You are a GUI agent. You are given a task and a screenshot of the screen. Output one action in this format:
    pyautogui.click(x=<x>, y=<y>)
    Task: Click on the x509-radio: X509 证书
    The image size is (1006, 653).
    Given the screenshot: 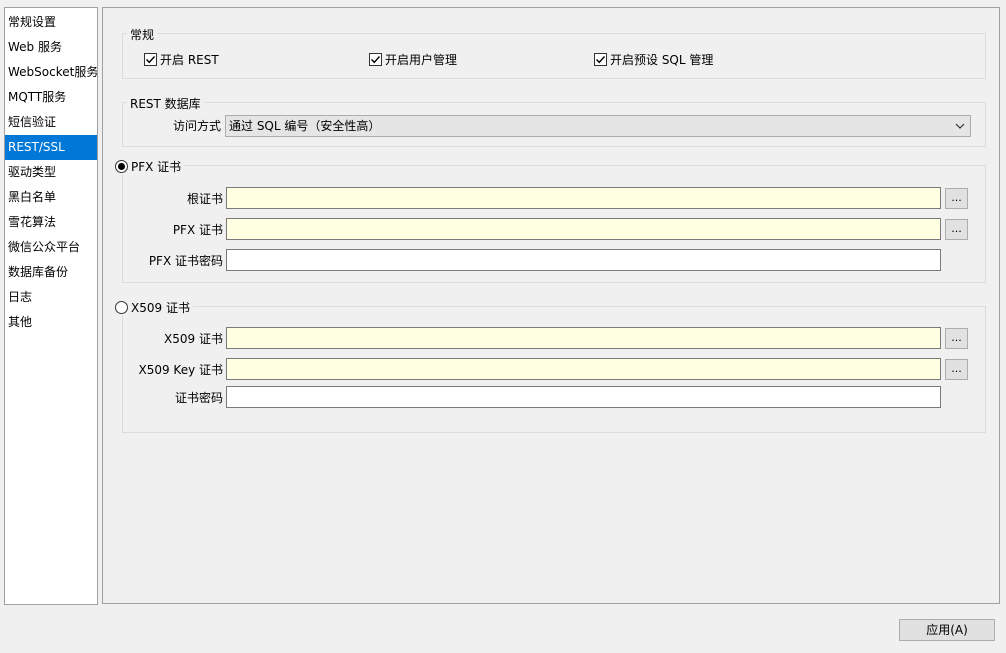 What is the action you would take?
    pyautogui.click(x=154, y=307)
    